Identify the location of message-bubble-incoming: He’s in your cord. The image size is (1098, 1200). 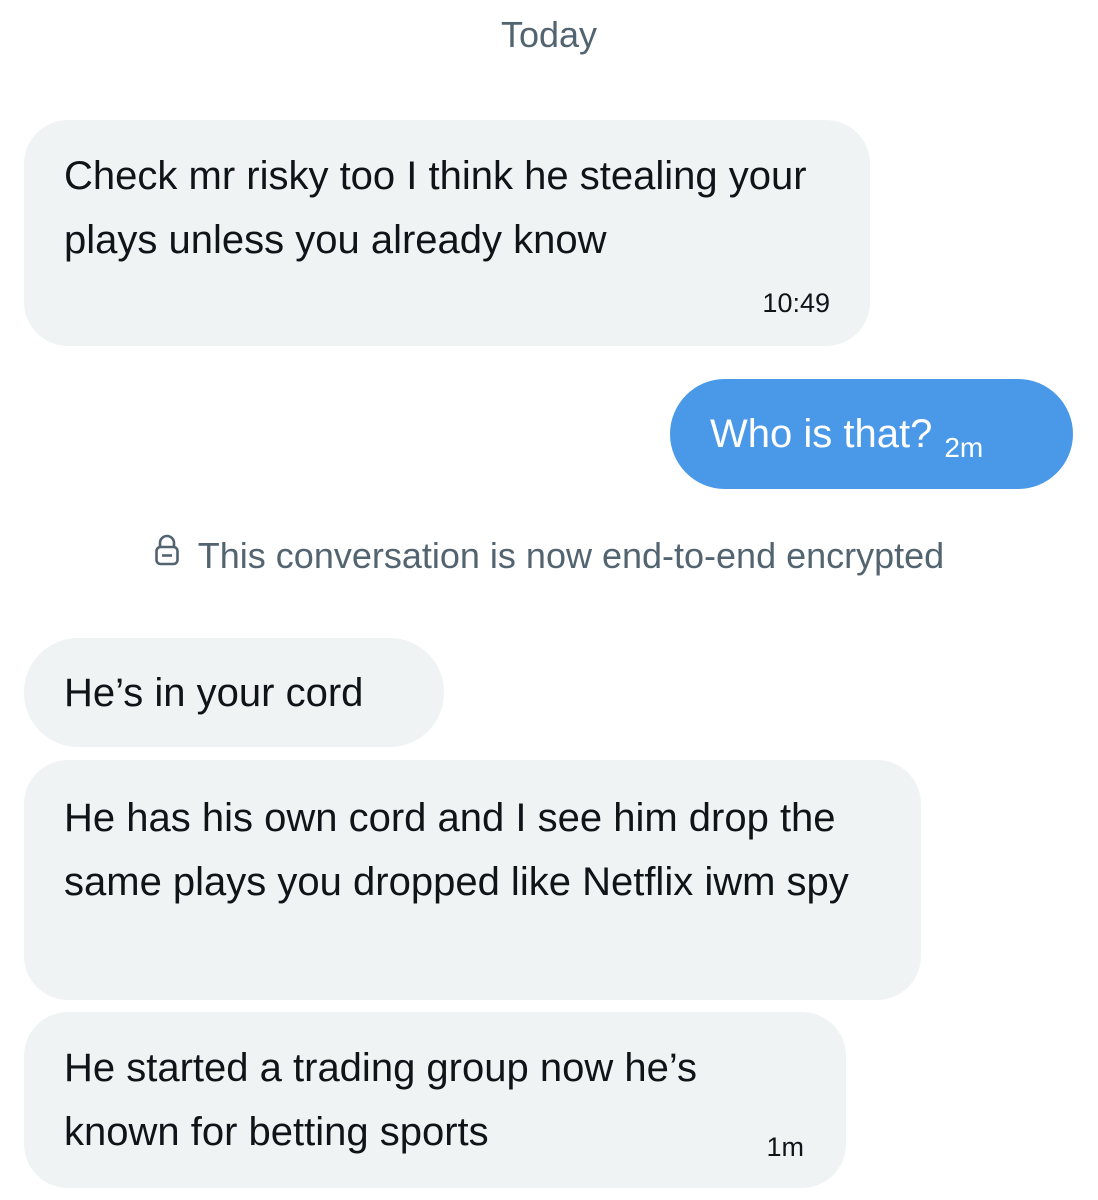
(234, 692).